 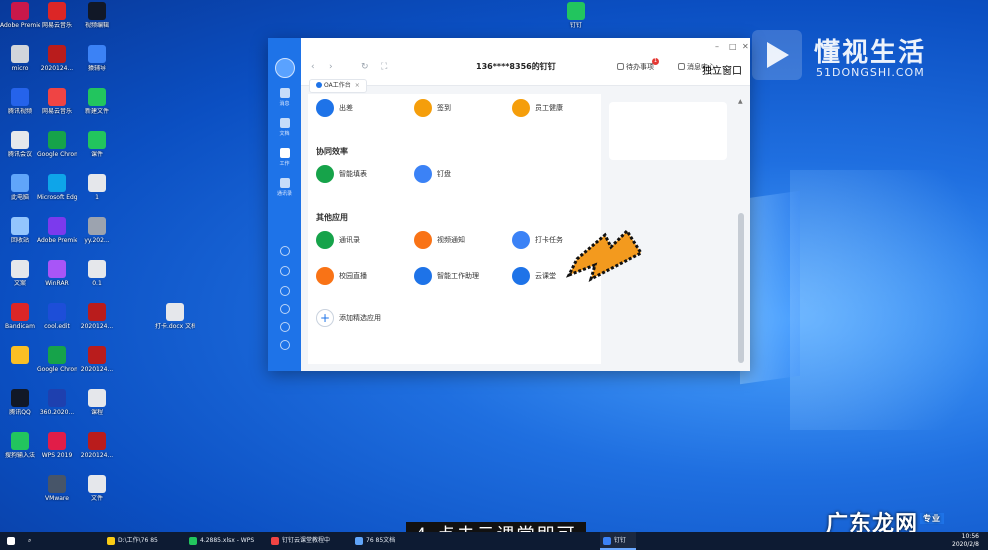 I want to click on taskbar-item: 76 85文档, so click(x=391, y=541).